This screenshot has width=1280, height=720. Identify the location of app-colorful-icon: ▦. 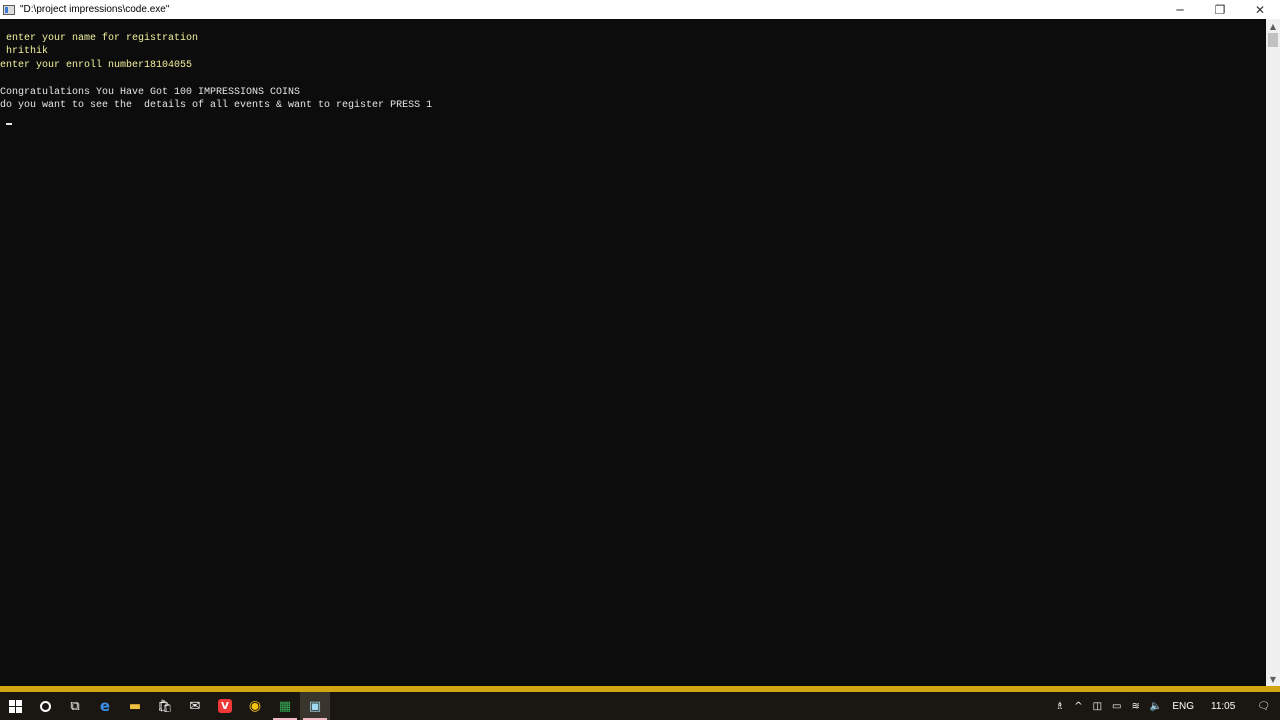
(285, 706).